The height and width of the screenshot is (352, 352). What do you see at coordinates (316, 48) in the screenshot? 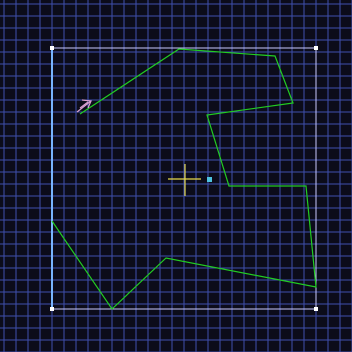
I see `selection-handle-top-right` at bounding box center [316, 48].